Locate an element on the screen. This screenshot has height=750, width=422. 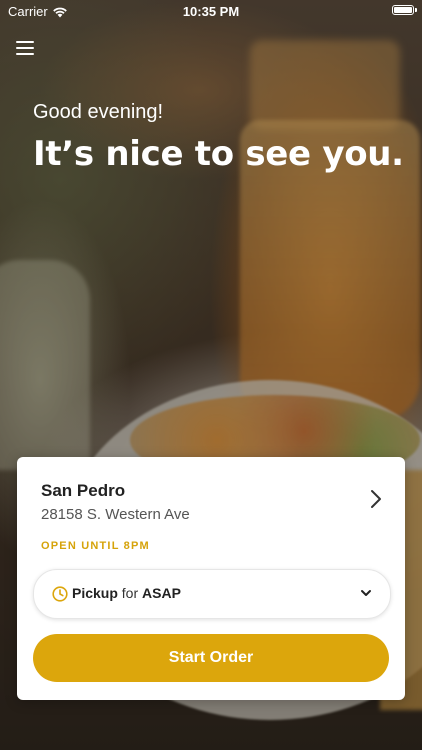
store-address: 28158 S. Western Ave is located at coordinates (115, 514).